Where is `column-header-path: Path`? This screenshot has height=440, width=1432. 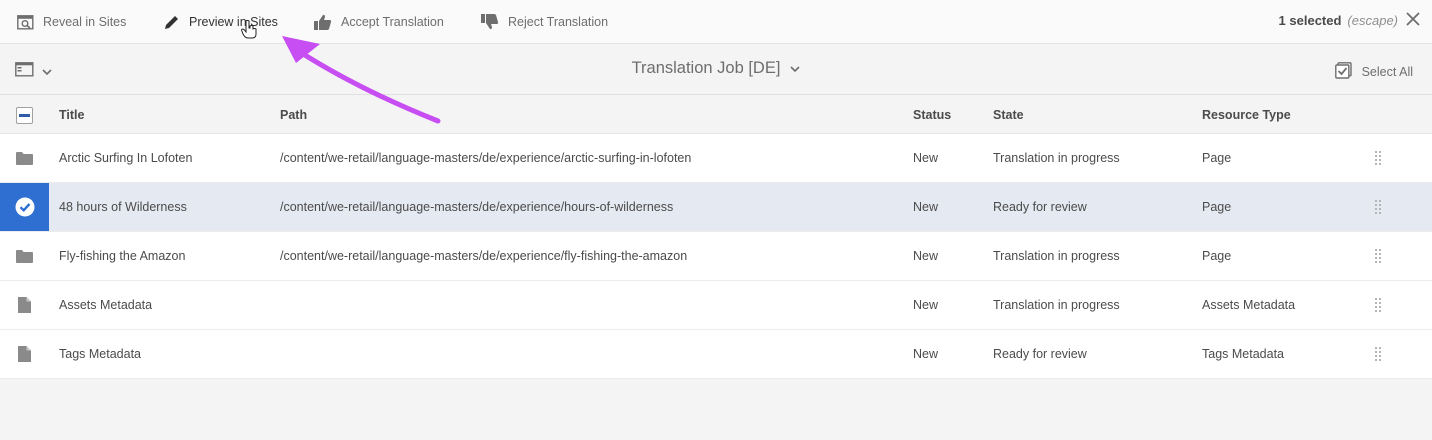
column-header-path: Path is located at coordinates (293, 114).